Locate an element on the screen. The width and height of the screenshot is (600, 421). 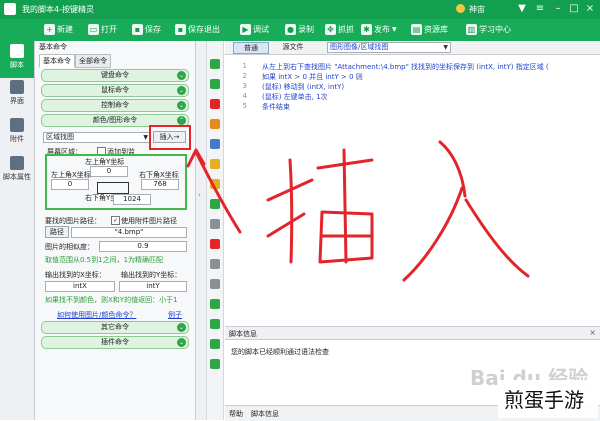
corner-brand-text: 煎蛋手游 is located at coordinates (544, 400).